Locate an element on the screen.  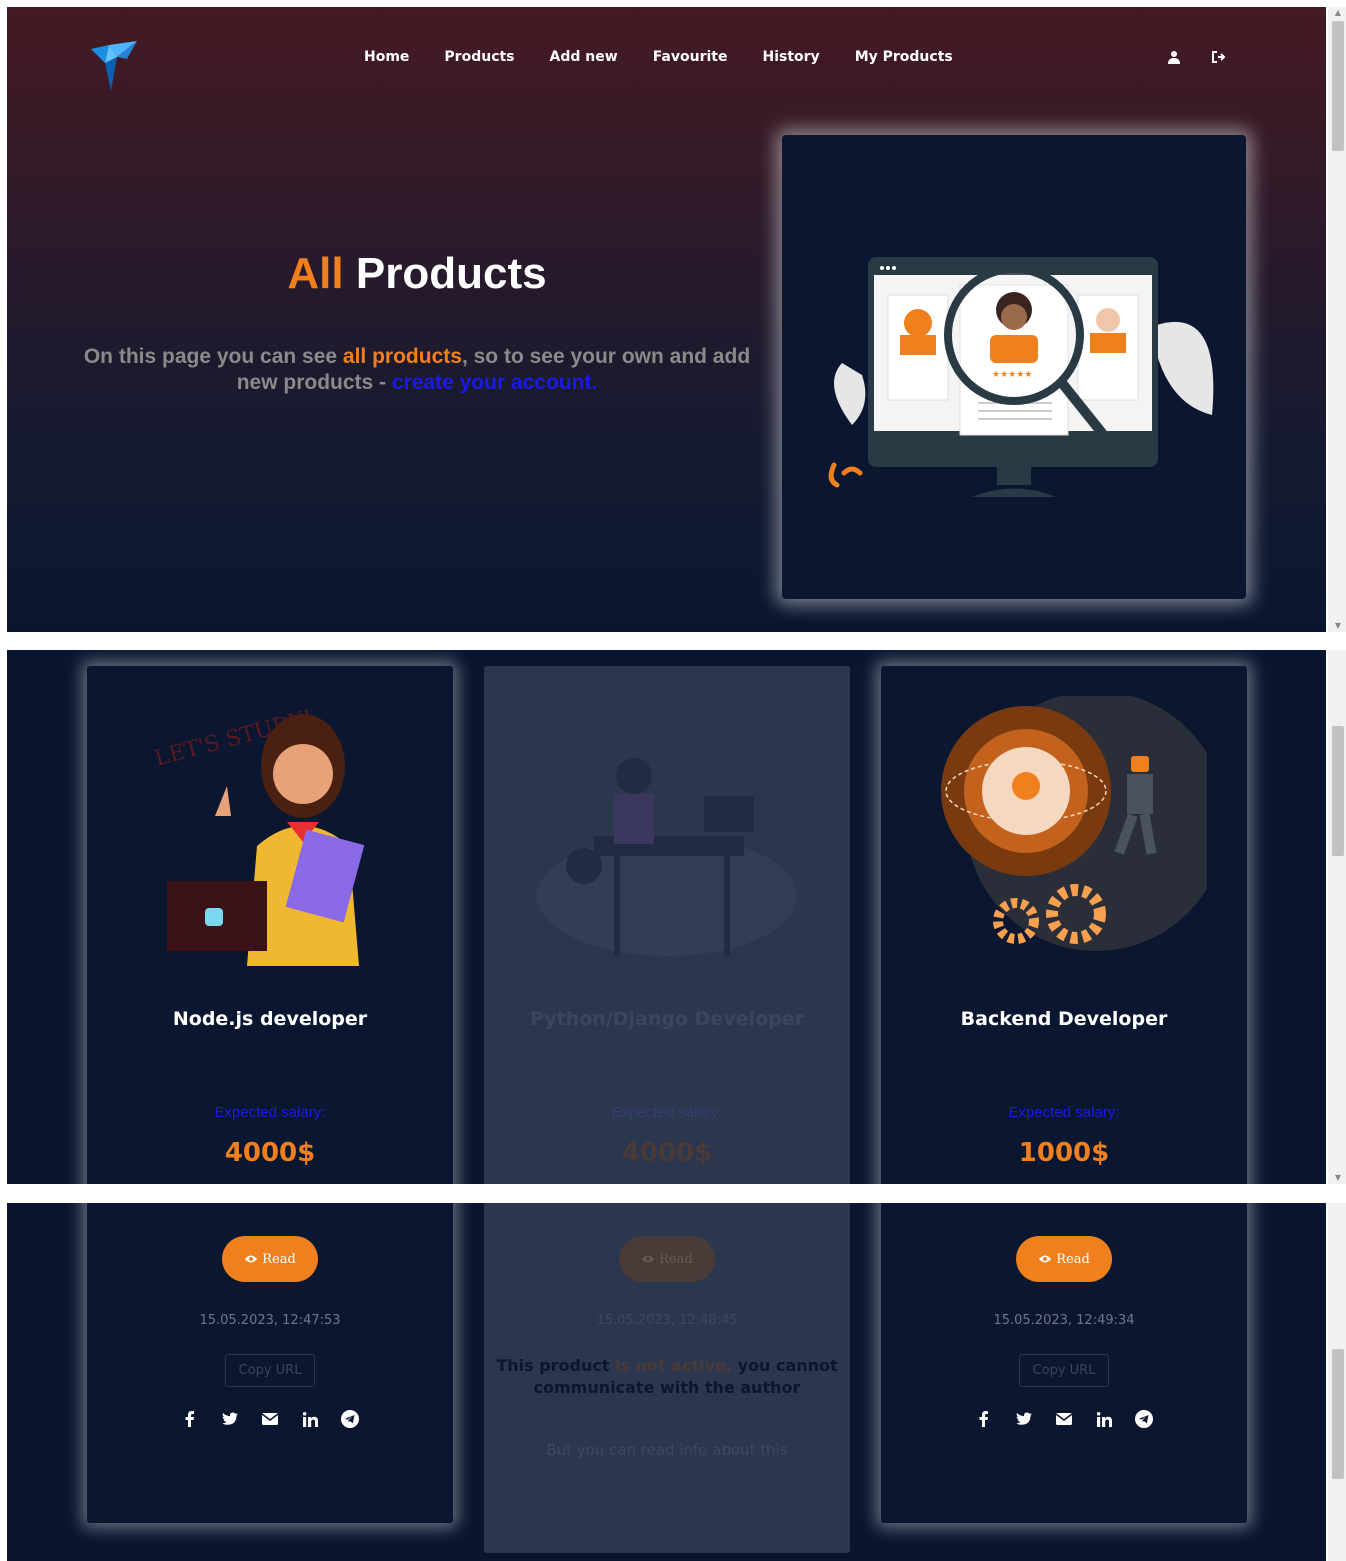
product-card: Backend Developer Expected salary: 1000$ is located at coordinates (1064, 925).